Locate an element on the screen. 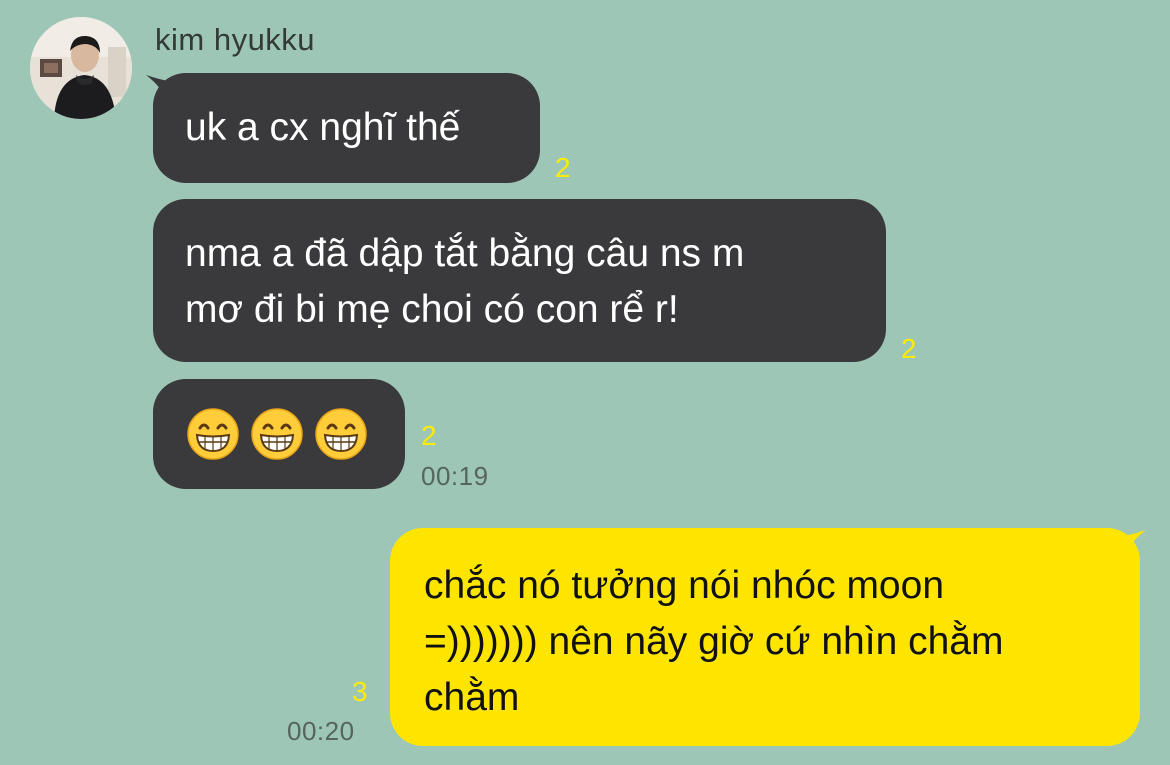  message-timestamp: 00:20 is located at coordinates (321, 731).